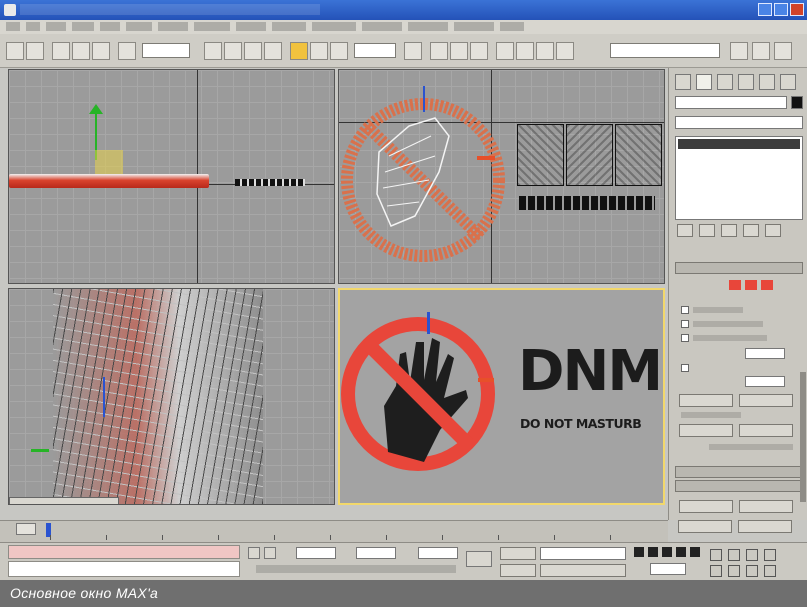 The height and width of the screenshot is (607, 807). What do you see at coordinates (797, 102) in the screenshot?
I see `object-color-swatch` at bounding box center [797, 102].